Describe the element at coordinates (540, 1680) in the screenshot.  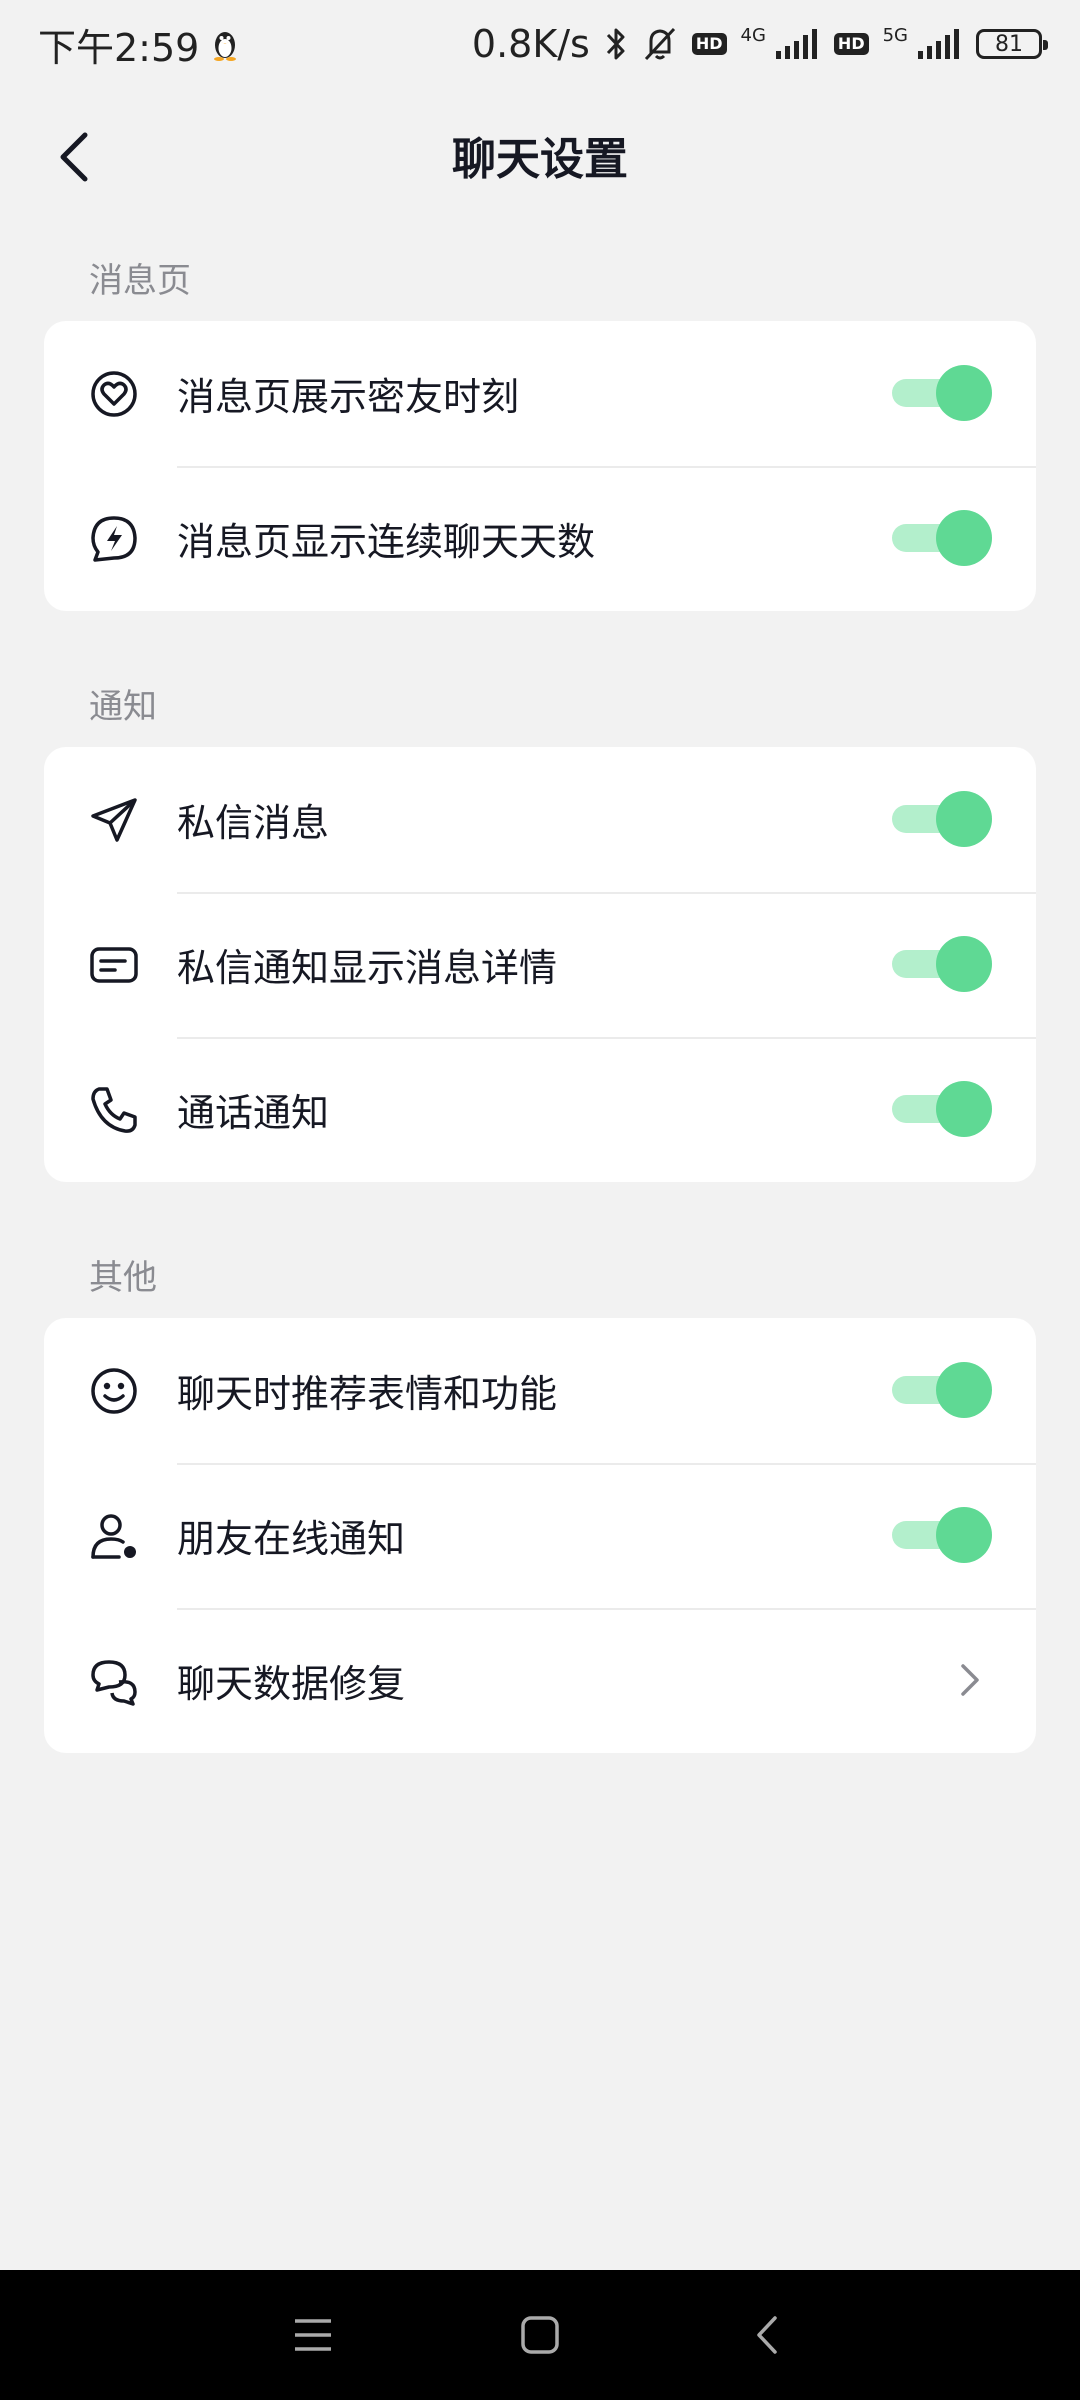
I see `setting-row-chat-data-repair: 聊天数据修复` at that location.